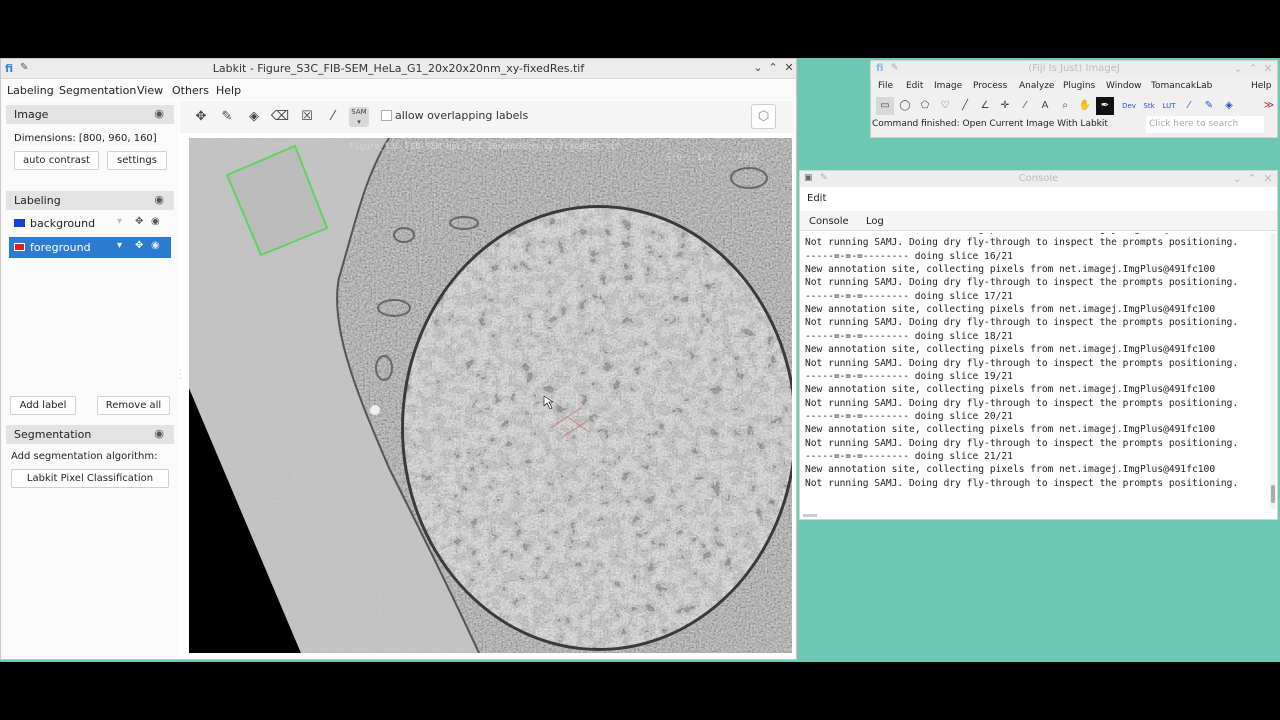  I want to click on fiji-menu-window: Window, so click(1124, 86).